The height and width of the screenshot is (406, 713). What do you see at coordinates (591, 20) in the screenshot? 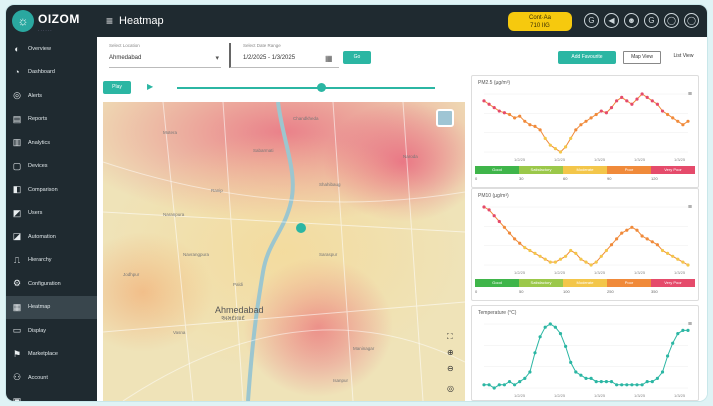
I see `google-icon: G` at bounding box center [591, 20].